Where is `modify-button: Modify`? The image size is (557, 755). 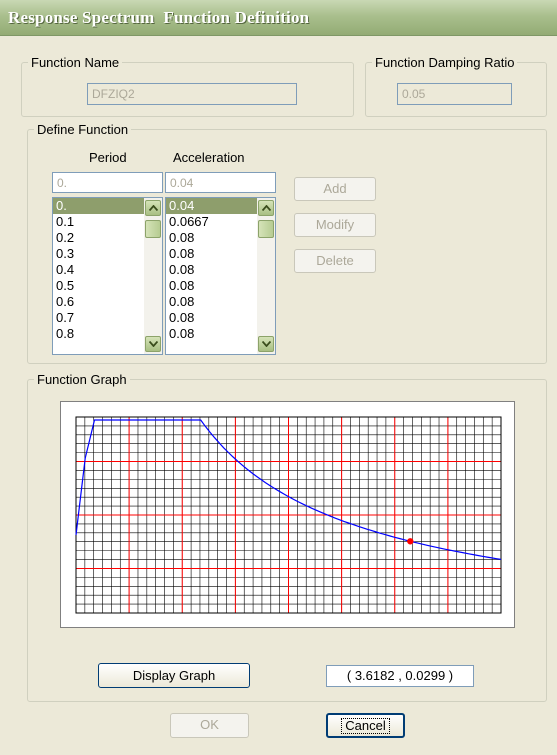 modify-button: Modify is located at coordinates (335, 225).